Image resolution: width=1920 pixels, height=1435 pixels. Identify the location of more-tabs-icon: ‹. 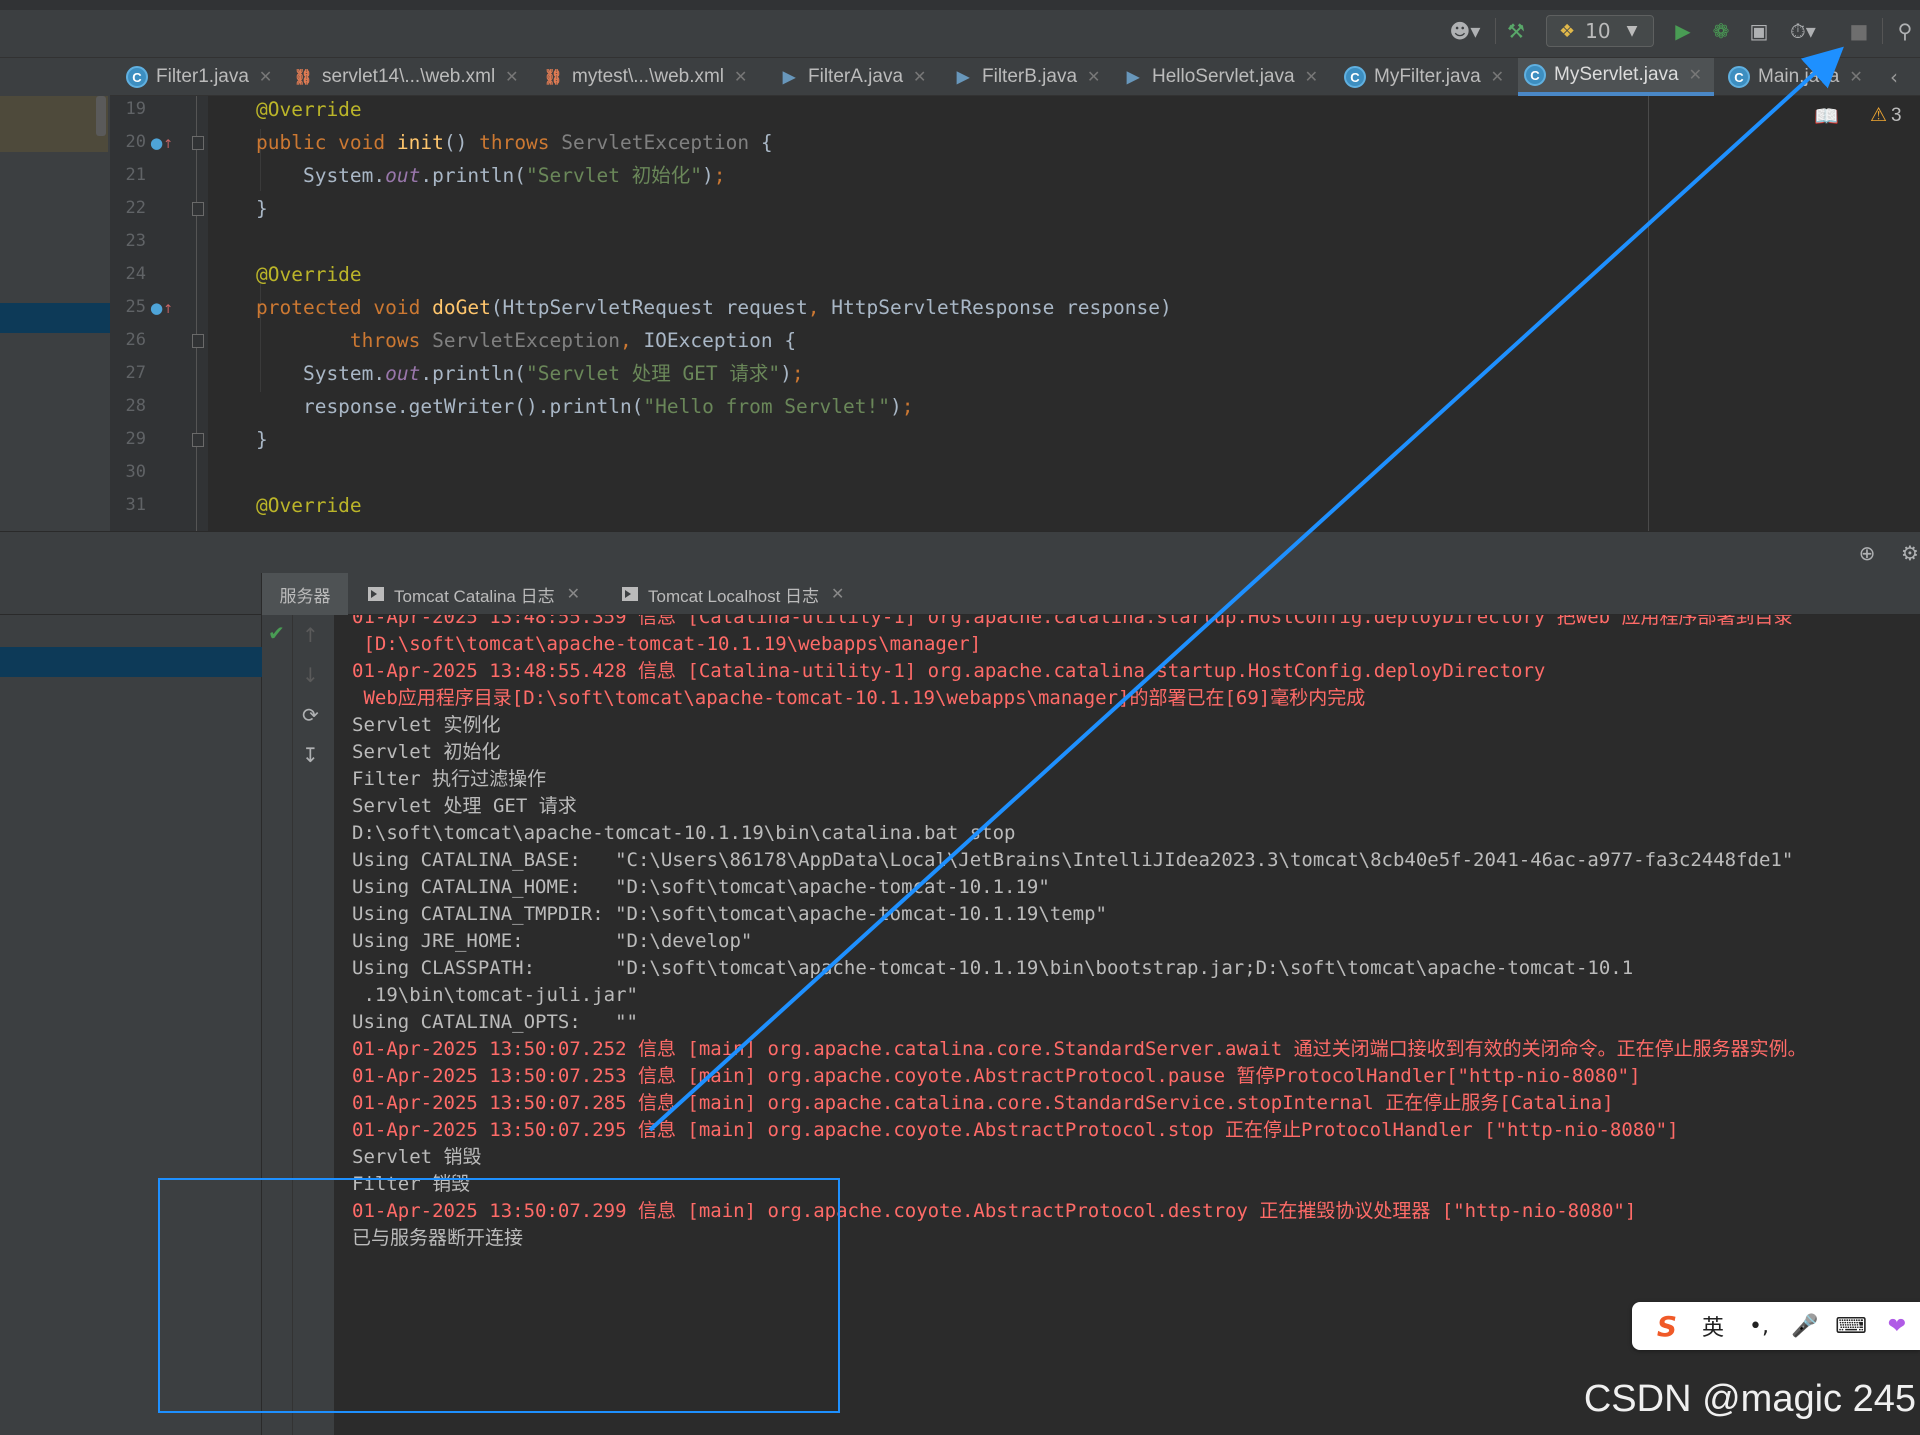
(1905, 77).